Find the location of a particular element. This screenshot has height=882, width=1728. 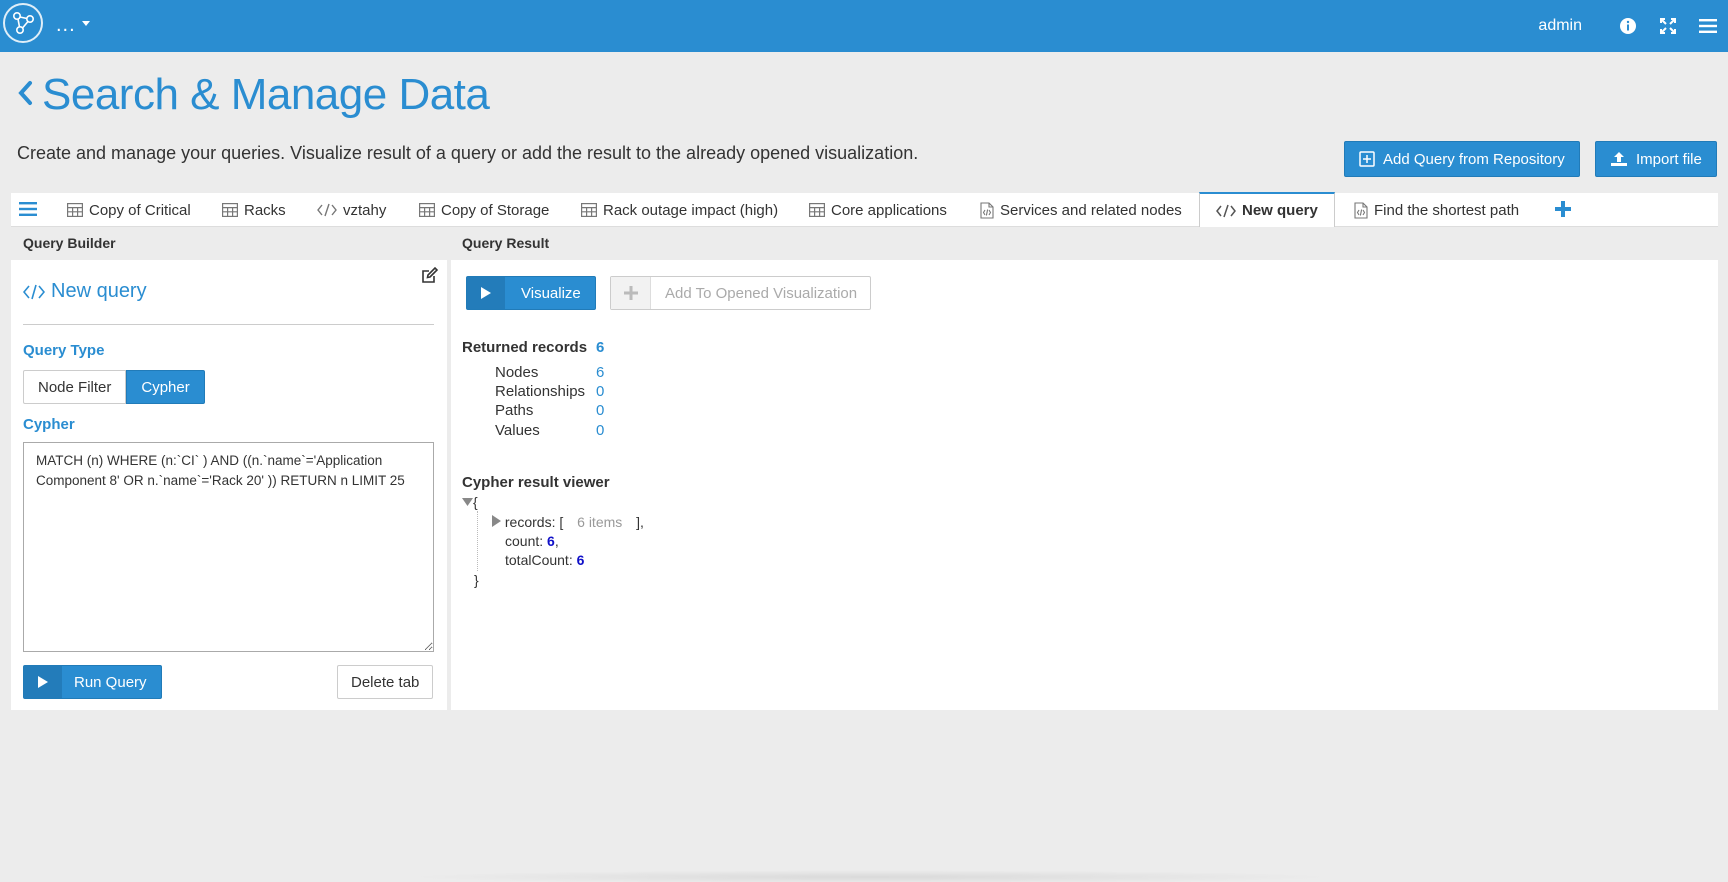

top-bar: ... admin is located at coordinates (864, 26).